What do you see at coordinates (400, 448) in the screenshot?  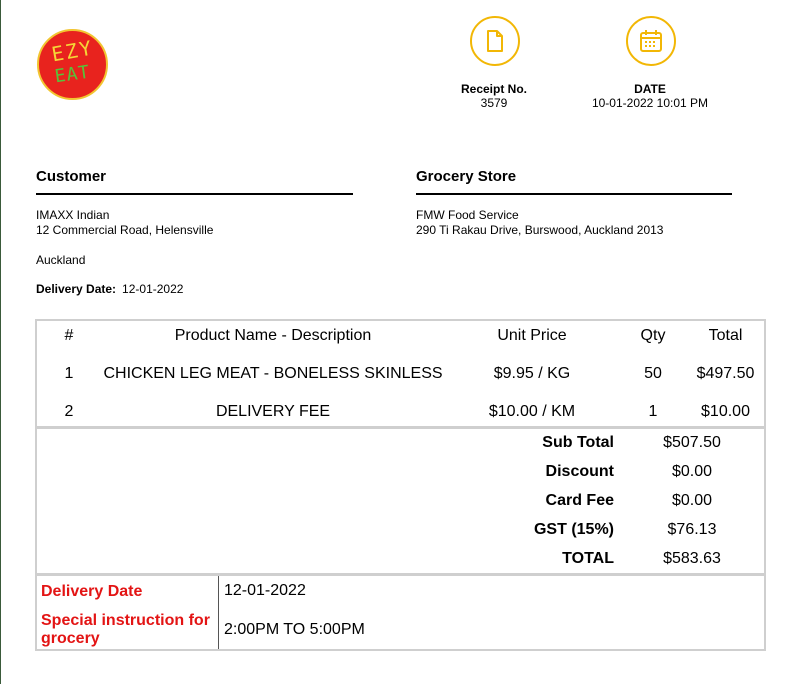 I see `subtotal-row: Sub Total $507.50` at bounding box center [400, 448].